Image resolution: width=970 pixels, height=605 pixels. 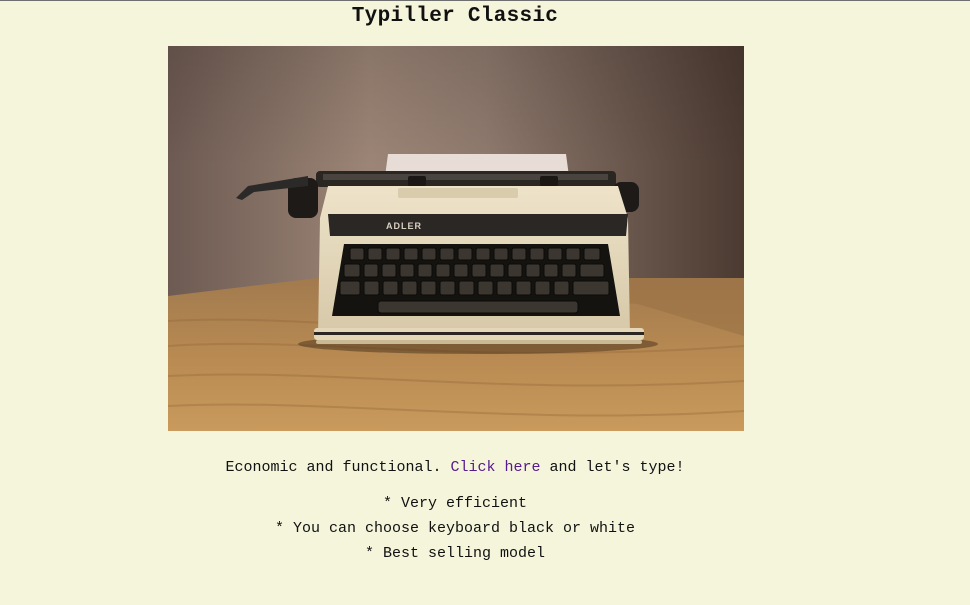 What do you see at coordinates (455, 503) in the screenshot?
I see `feature-item: * Very efficient` at bounding box center [455, 503].